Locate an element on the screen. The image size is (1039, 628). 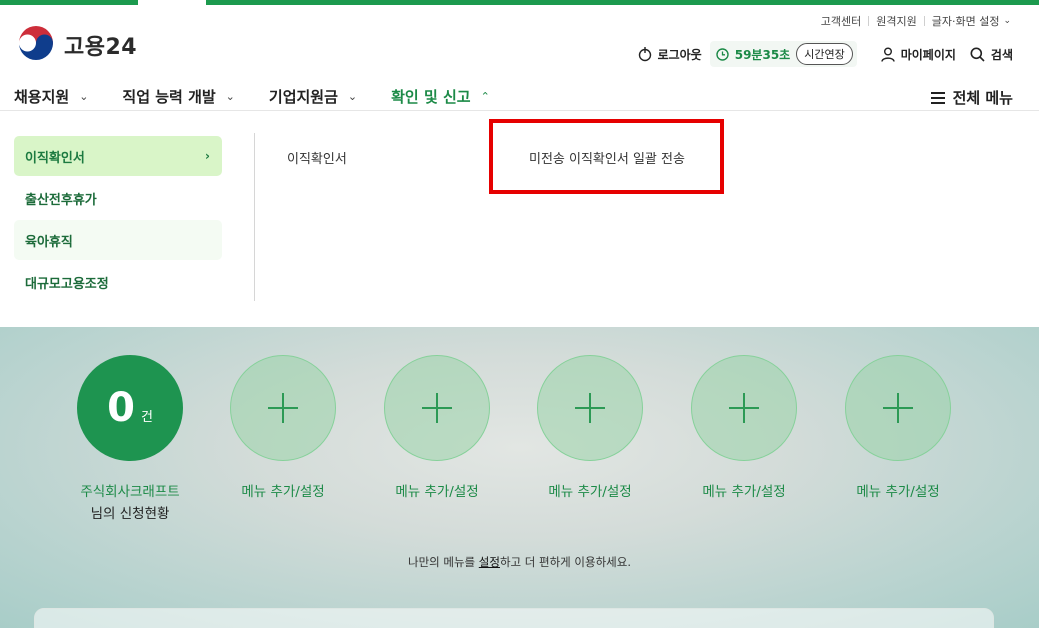
site-logo: 고용24 is located at coordinates (76, 45).